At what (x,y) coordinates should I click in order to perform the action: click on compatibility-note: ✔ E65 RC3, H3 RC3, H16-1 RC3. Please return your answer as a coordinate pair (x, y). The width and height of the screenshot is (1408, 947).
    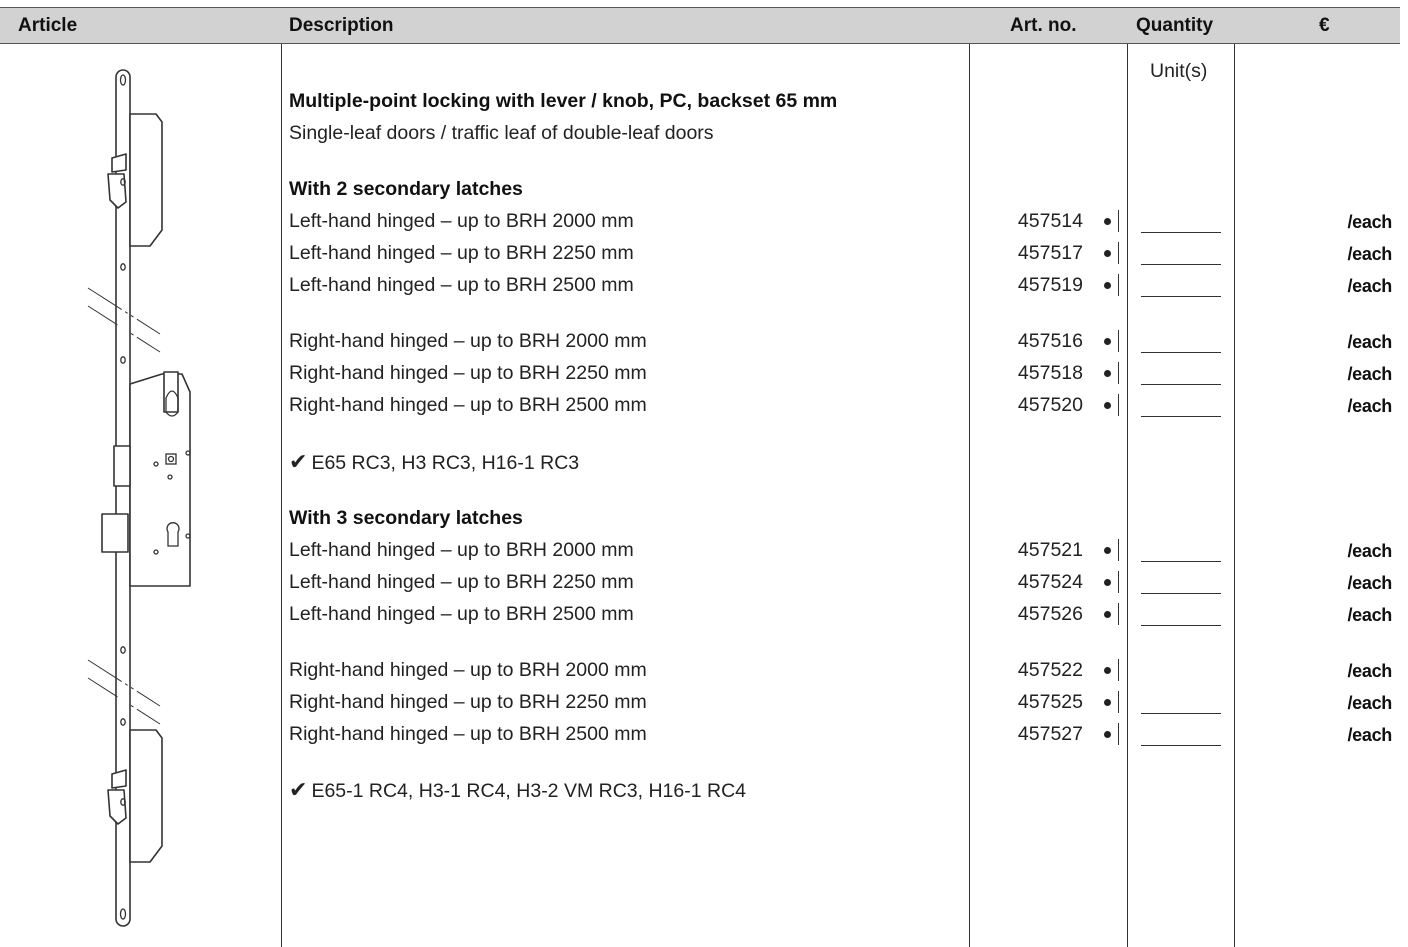
    Looking at the image, I should click on (434, 462).